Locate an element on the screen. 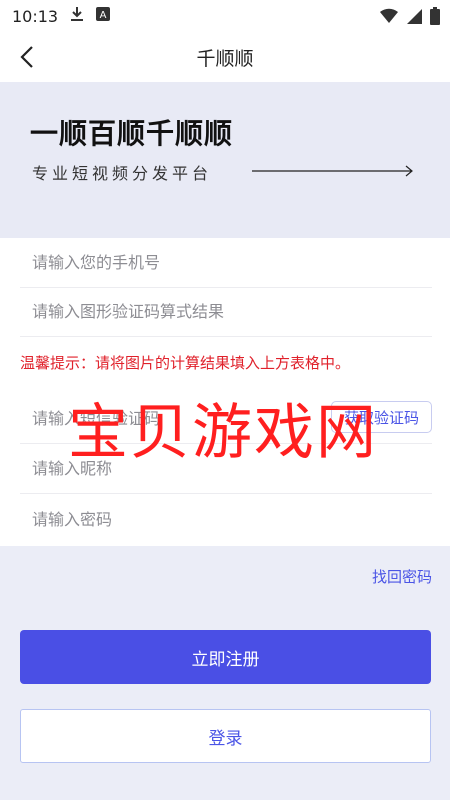  captcha-hint: 温馨提示：请将图片的计算结果填入上方表格中。 is located at coordinates (185, 363).